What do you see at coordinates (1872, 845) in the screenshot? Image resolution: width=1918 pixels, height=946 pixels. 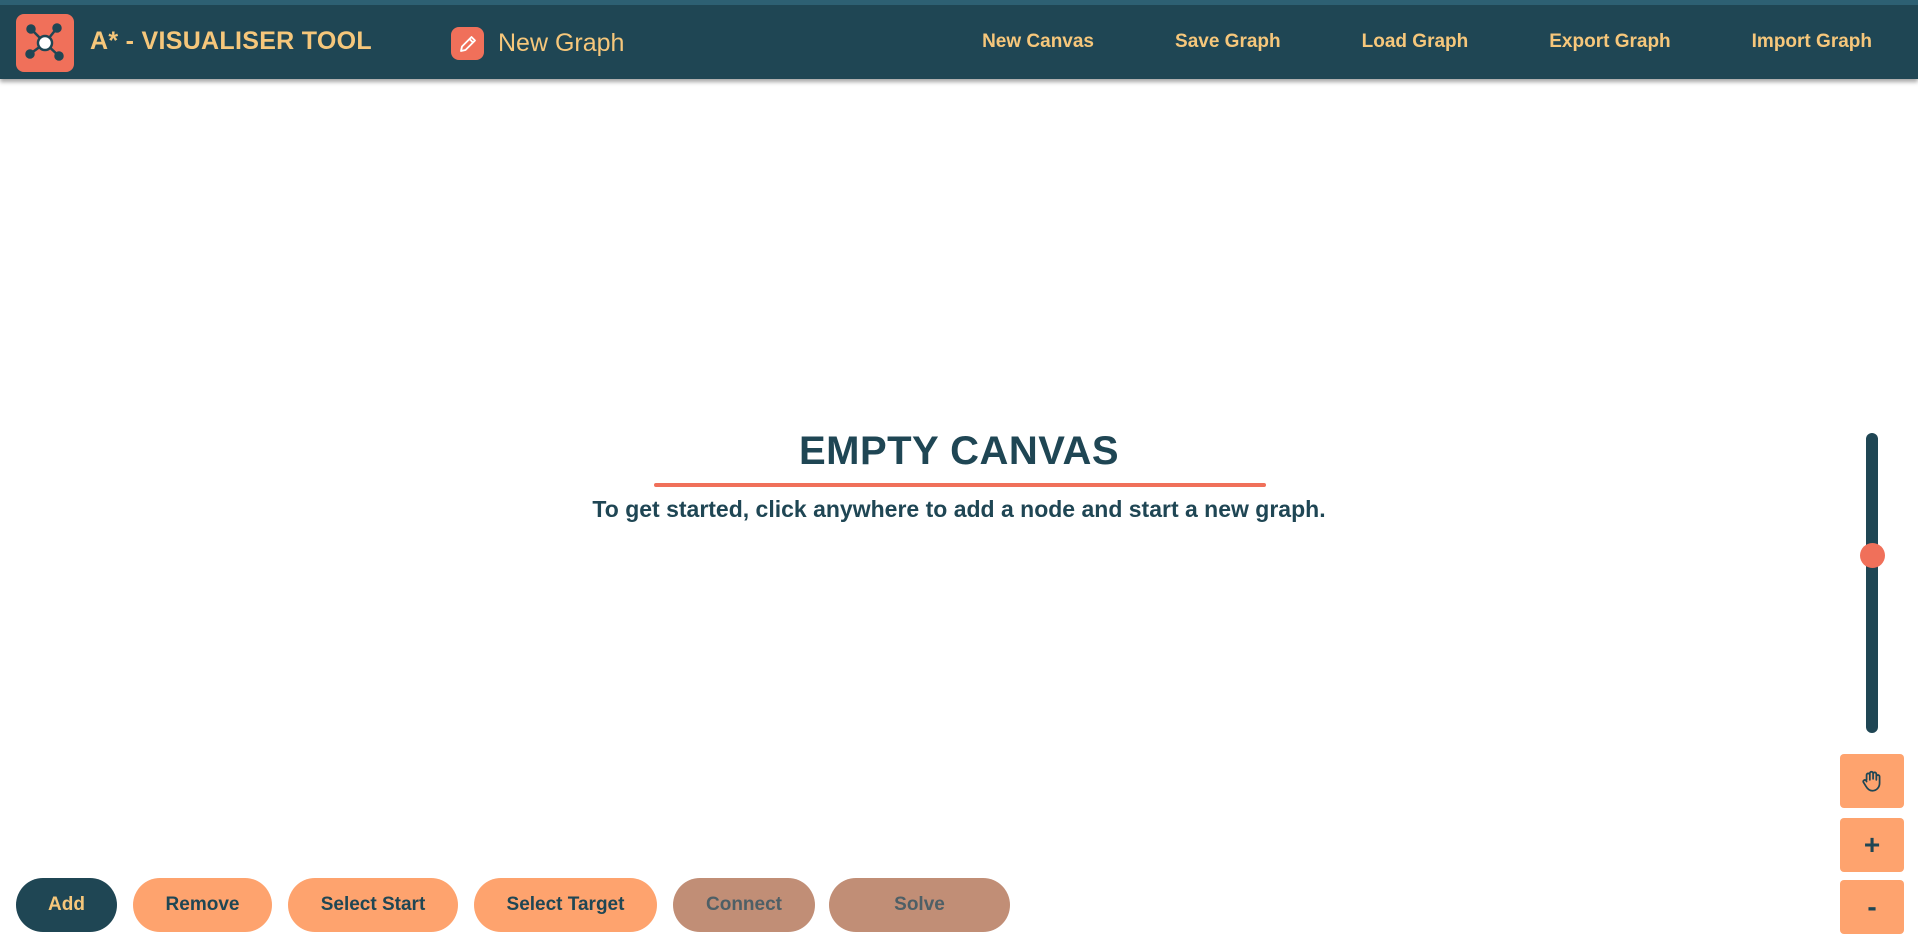 I see `zoom-in-button: +` at bounding box center [1872, 845].